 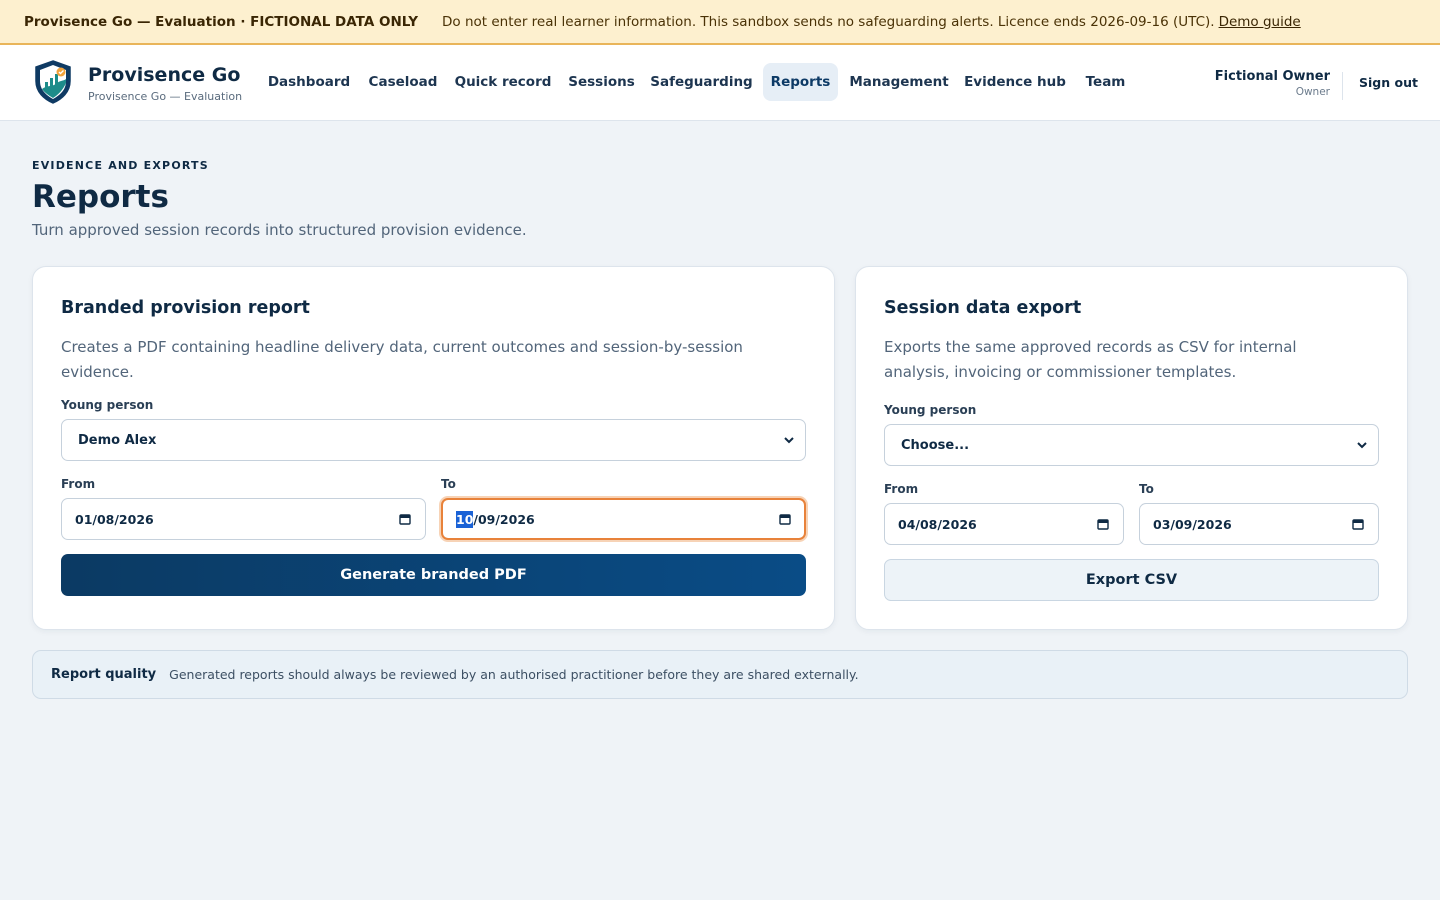 What do you see at coordinates (403, 82) in the screenshot?
I see `nav-caseload: Caseload` at bounding box center [403, 82].